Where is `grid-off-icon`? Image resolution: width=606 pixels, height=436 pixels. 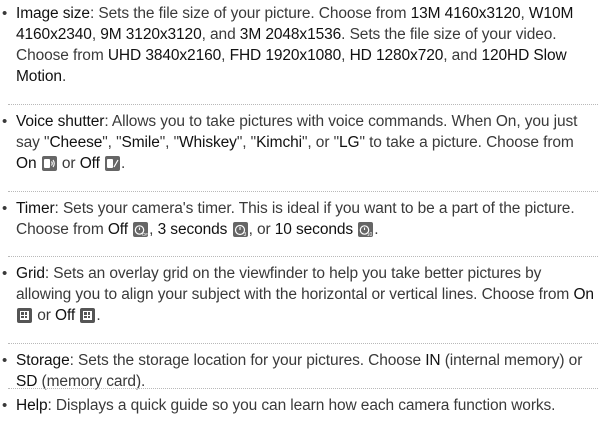 grid-off-icon is located at coordinates (88, 315).